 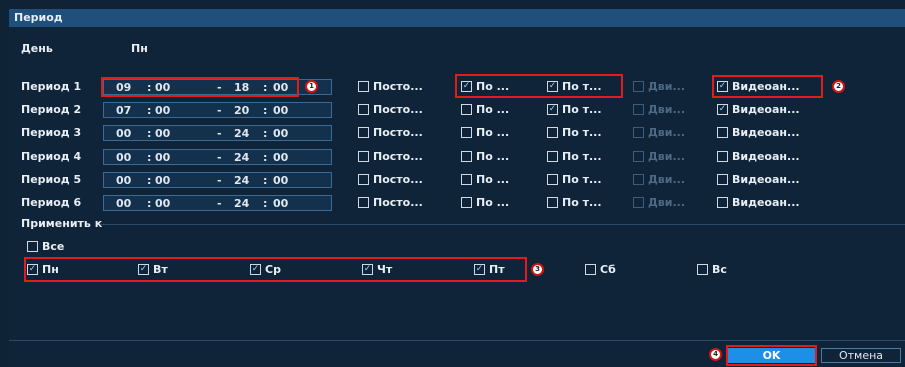 What do you see at coordinates (457, 18) in the screenshot?
I see `dialog-title: Период` at bounding box center [457, 18].